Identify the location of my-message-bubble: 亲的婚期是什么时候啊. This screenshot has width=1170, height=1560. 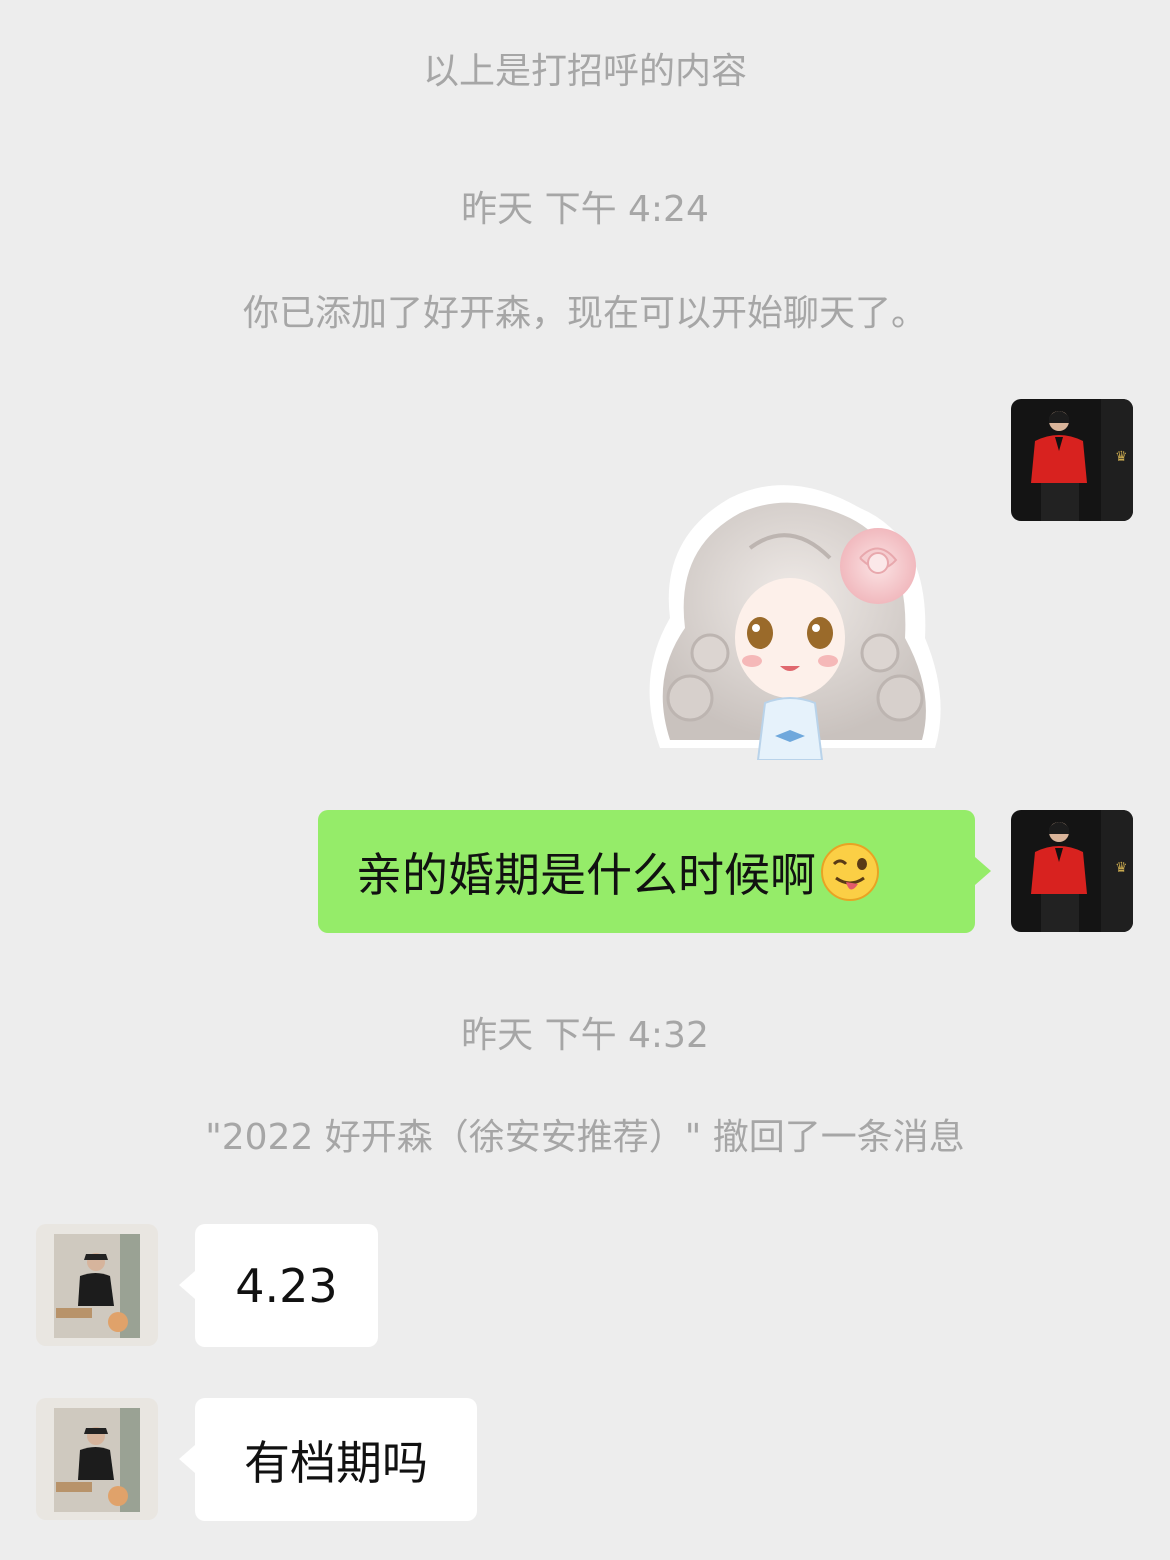
(646, 871).